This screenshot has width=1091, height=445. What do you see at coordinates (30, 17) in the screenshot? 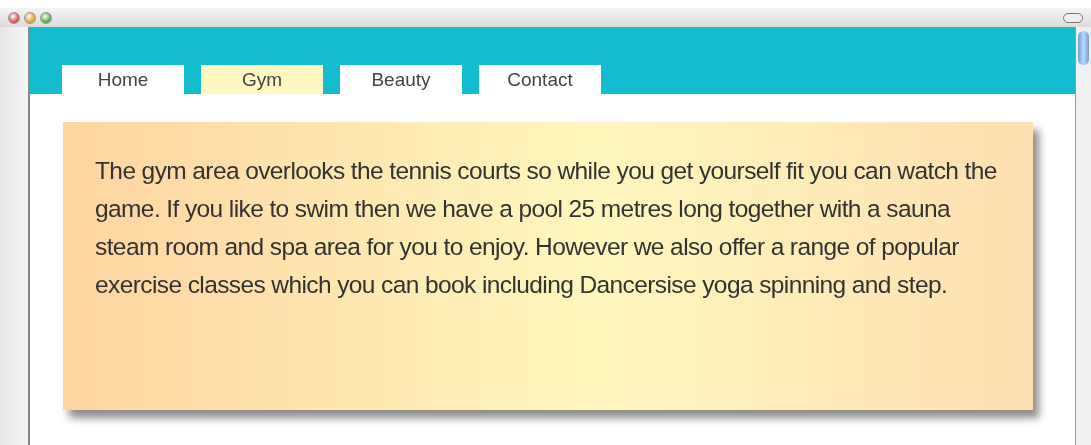
I see `minimize-button` at bounding box center [30, 17].